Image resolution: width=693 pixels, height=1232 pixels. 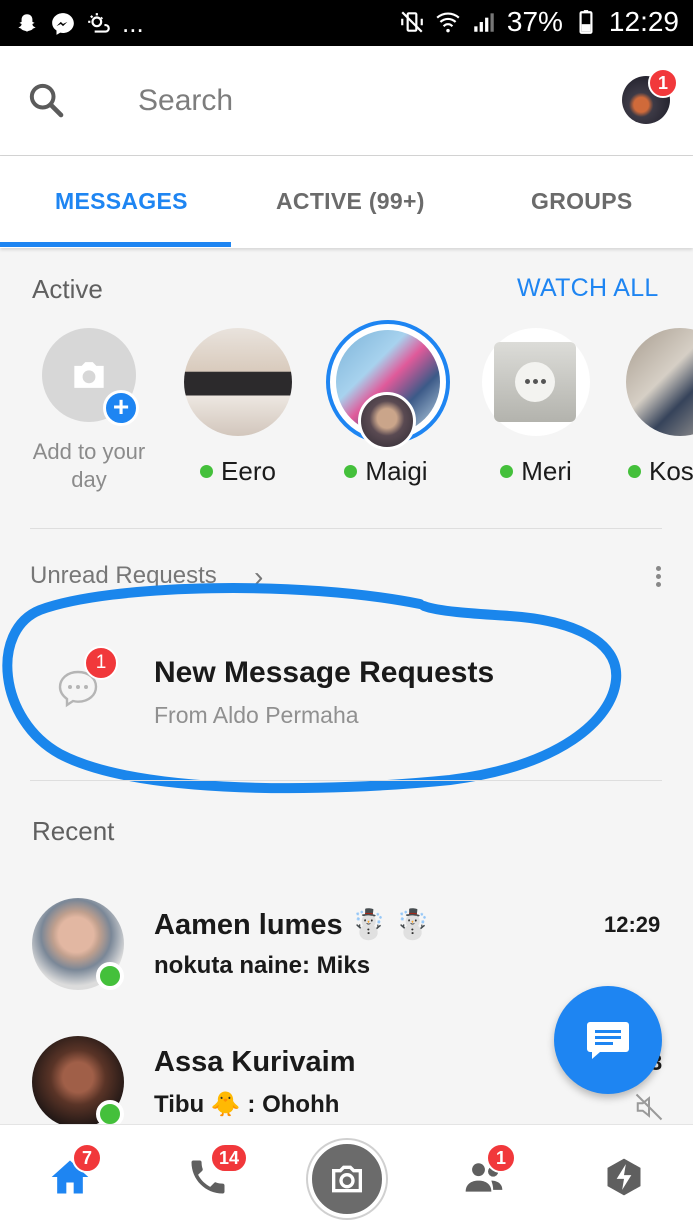 What do you see at coordinates (255, 1062) in the screenshot?
I see `conversation-name: Assa Kurivaim` at bounding box center [255, 1062].